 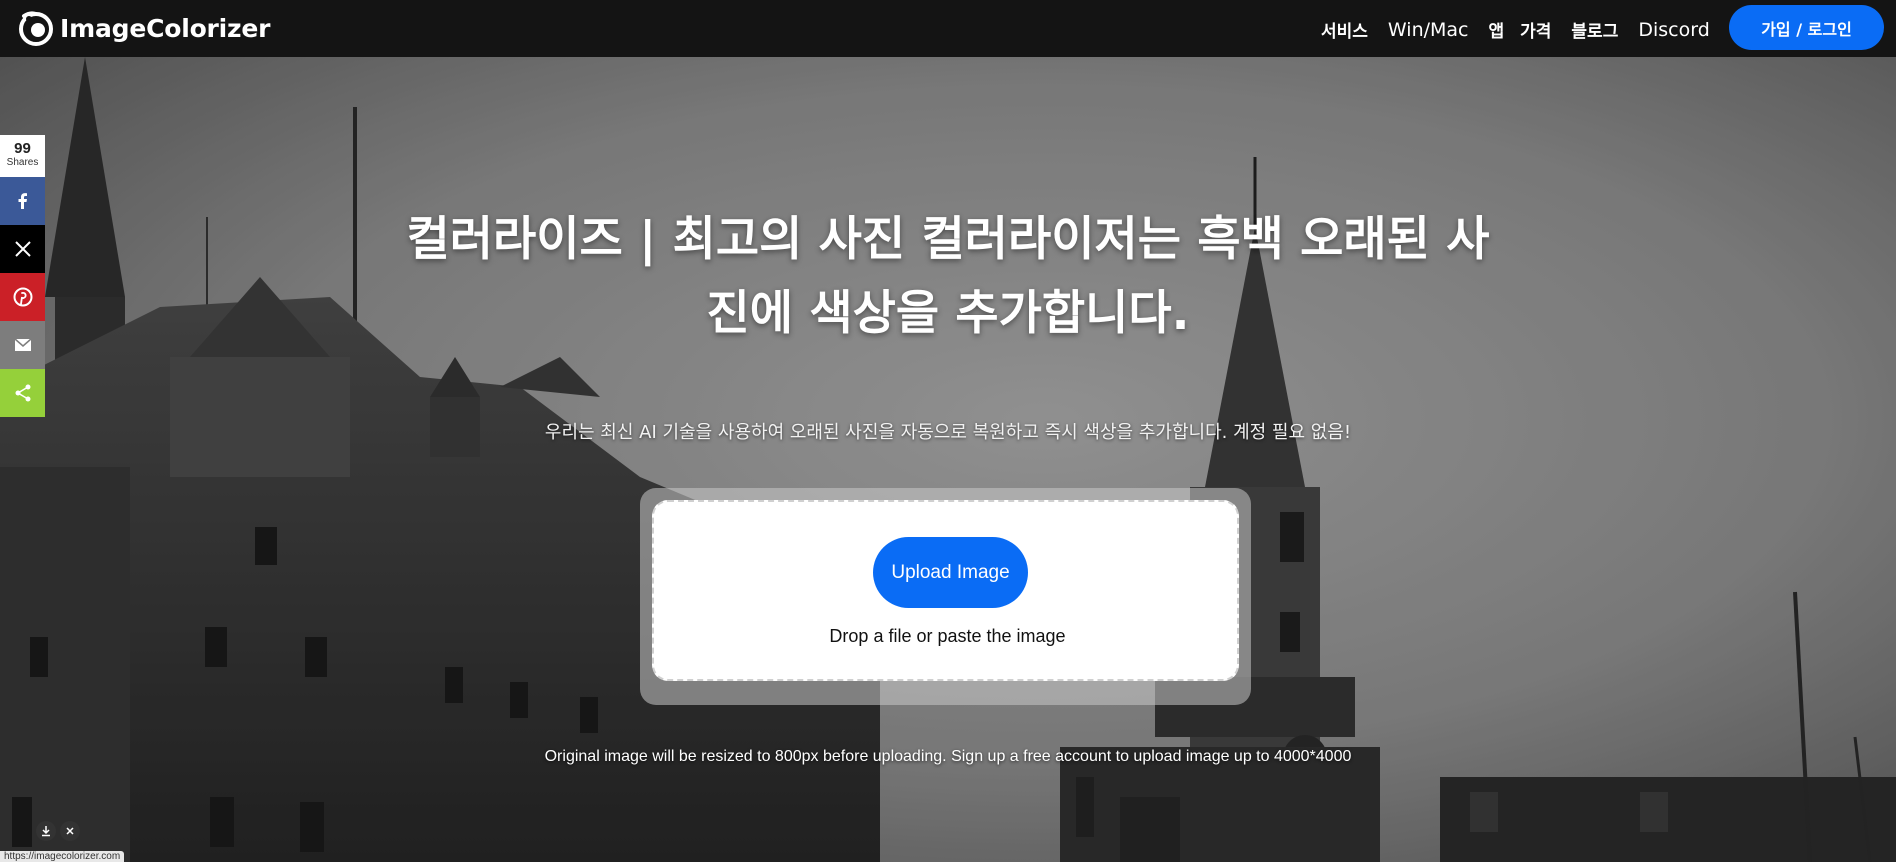 What do you see at coordinates (22, 162) in the screenshot?
I see `share-count-label: Shares` at bounding box center [22, 162].